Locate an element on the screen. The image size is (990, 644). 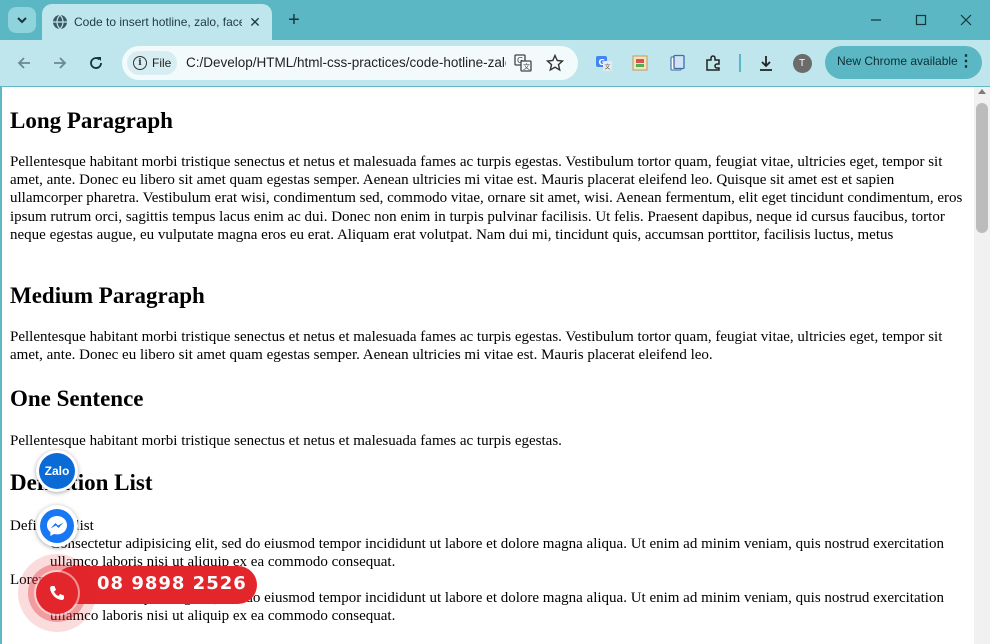
maximize-icon is located at coordinates (921, 20).